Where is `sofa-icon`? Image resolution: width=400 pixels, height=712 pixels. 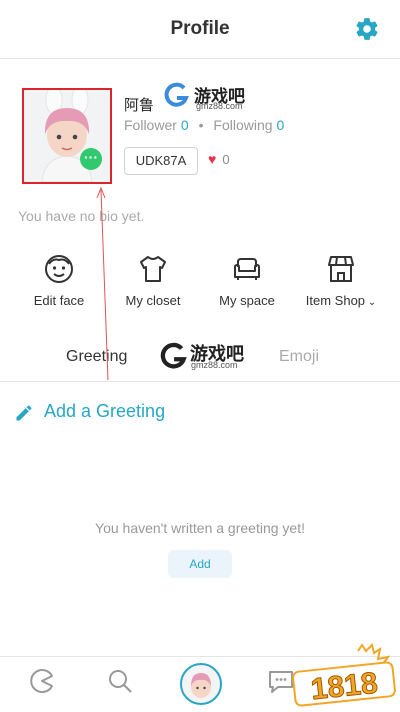 sofa-icon is located at coordinates (247, 269).